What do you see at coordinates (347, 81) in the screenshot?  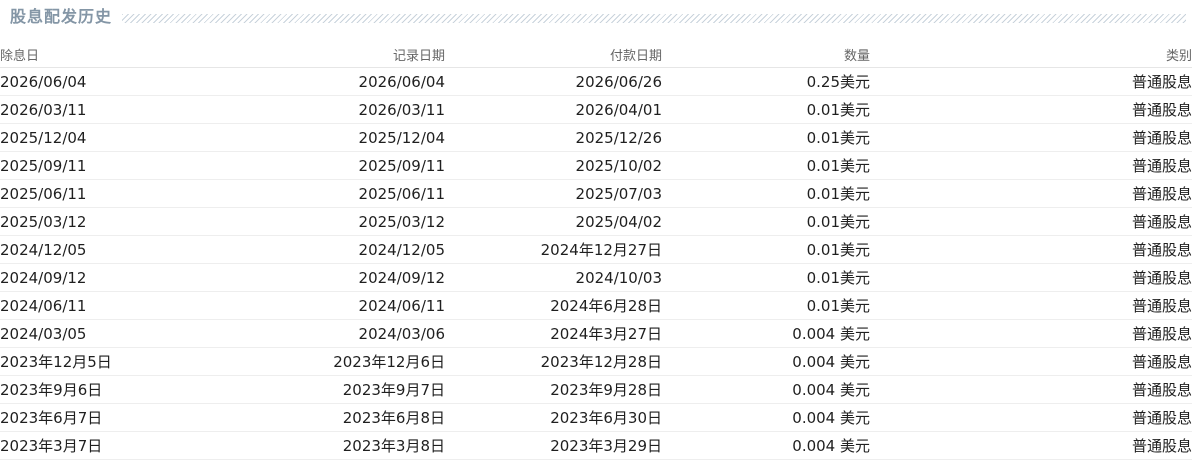 I see `record-date-cell: 2026/06/04` at bounding box center [347, 81].